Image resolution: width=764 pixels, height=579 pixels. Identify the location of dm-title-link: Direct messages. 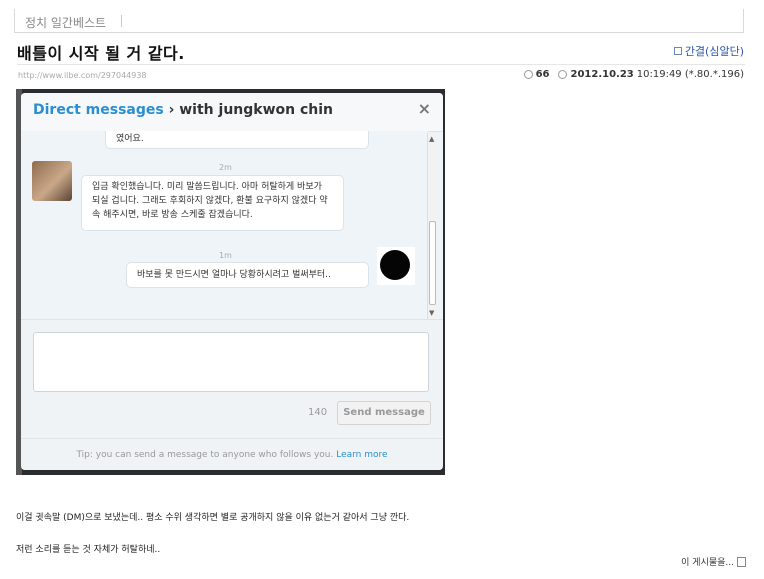
(98, 110).